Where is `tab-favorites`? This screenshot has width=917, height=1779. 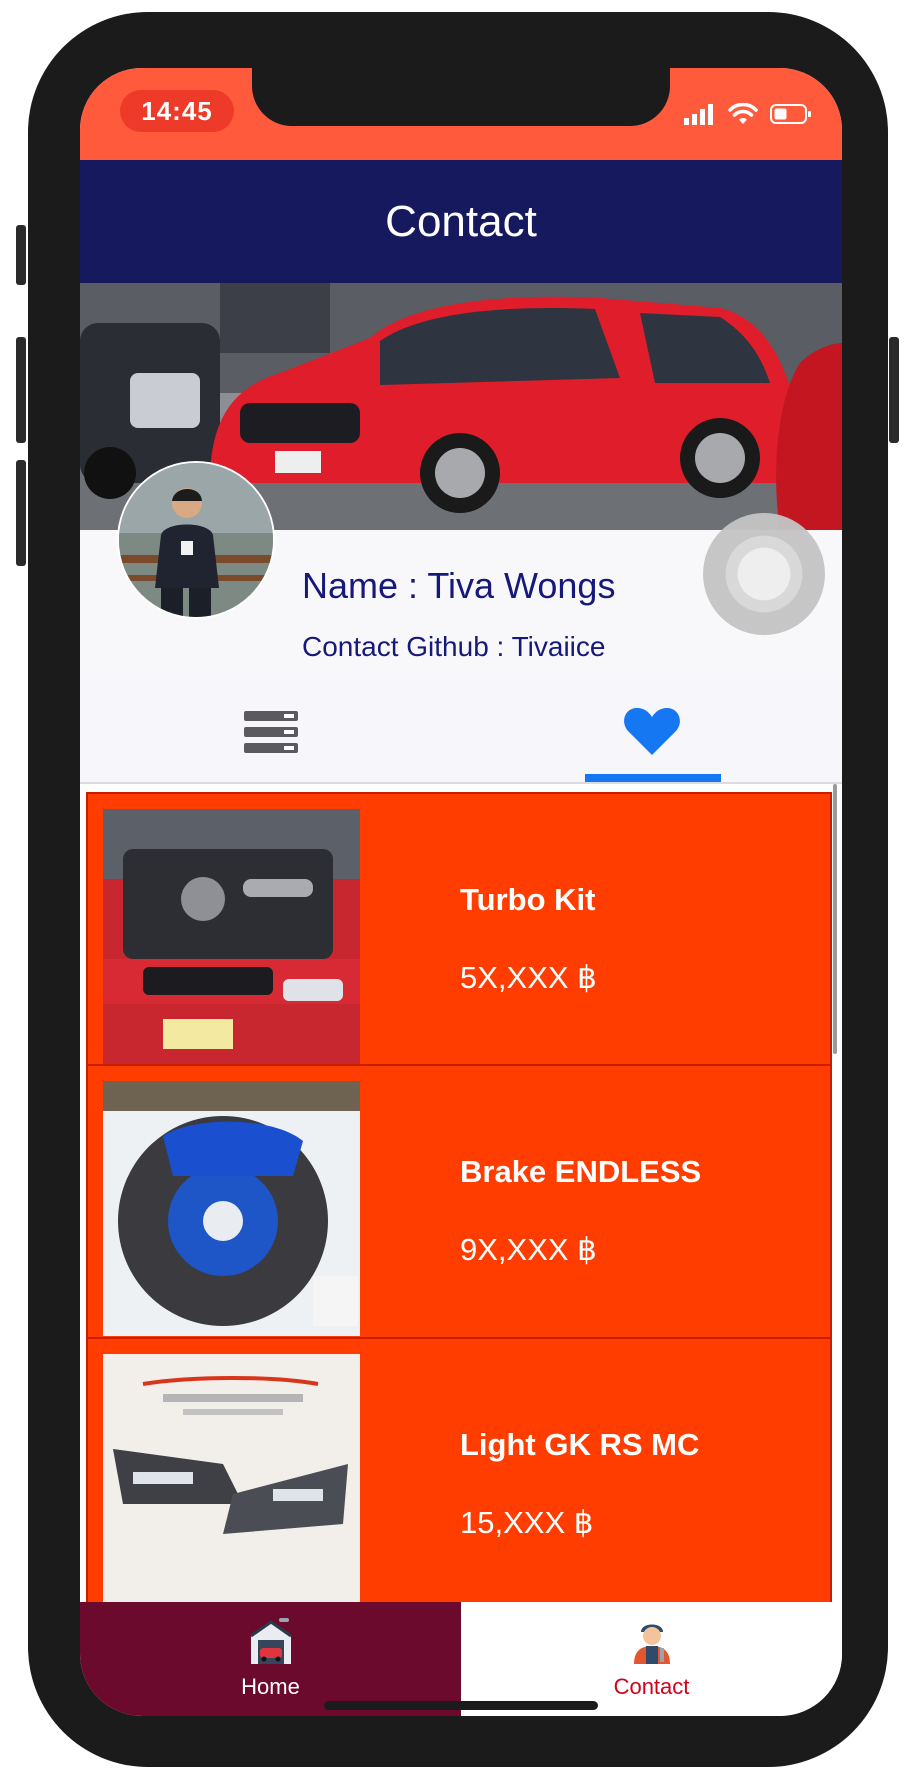
tab-favorites is located at coordinates (651, 731).